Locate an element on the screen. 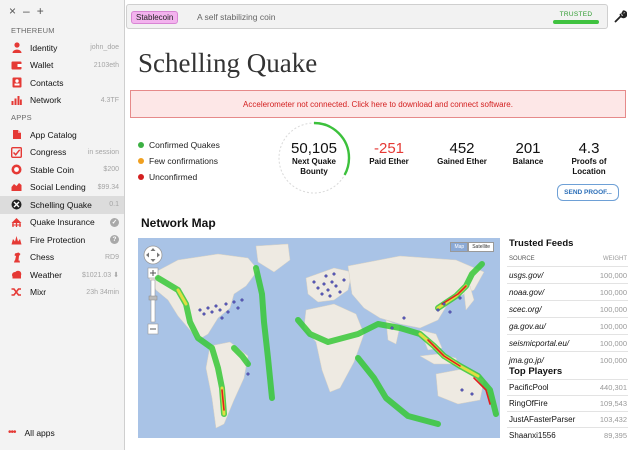  sidebar-item-schelling-quake: Schelling Quake 0.1 is located at coordinates (62, 205).